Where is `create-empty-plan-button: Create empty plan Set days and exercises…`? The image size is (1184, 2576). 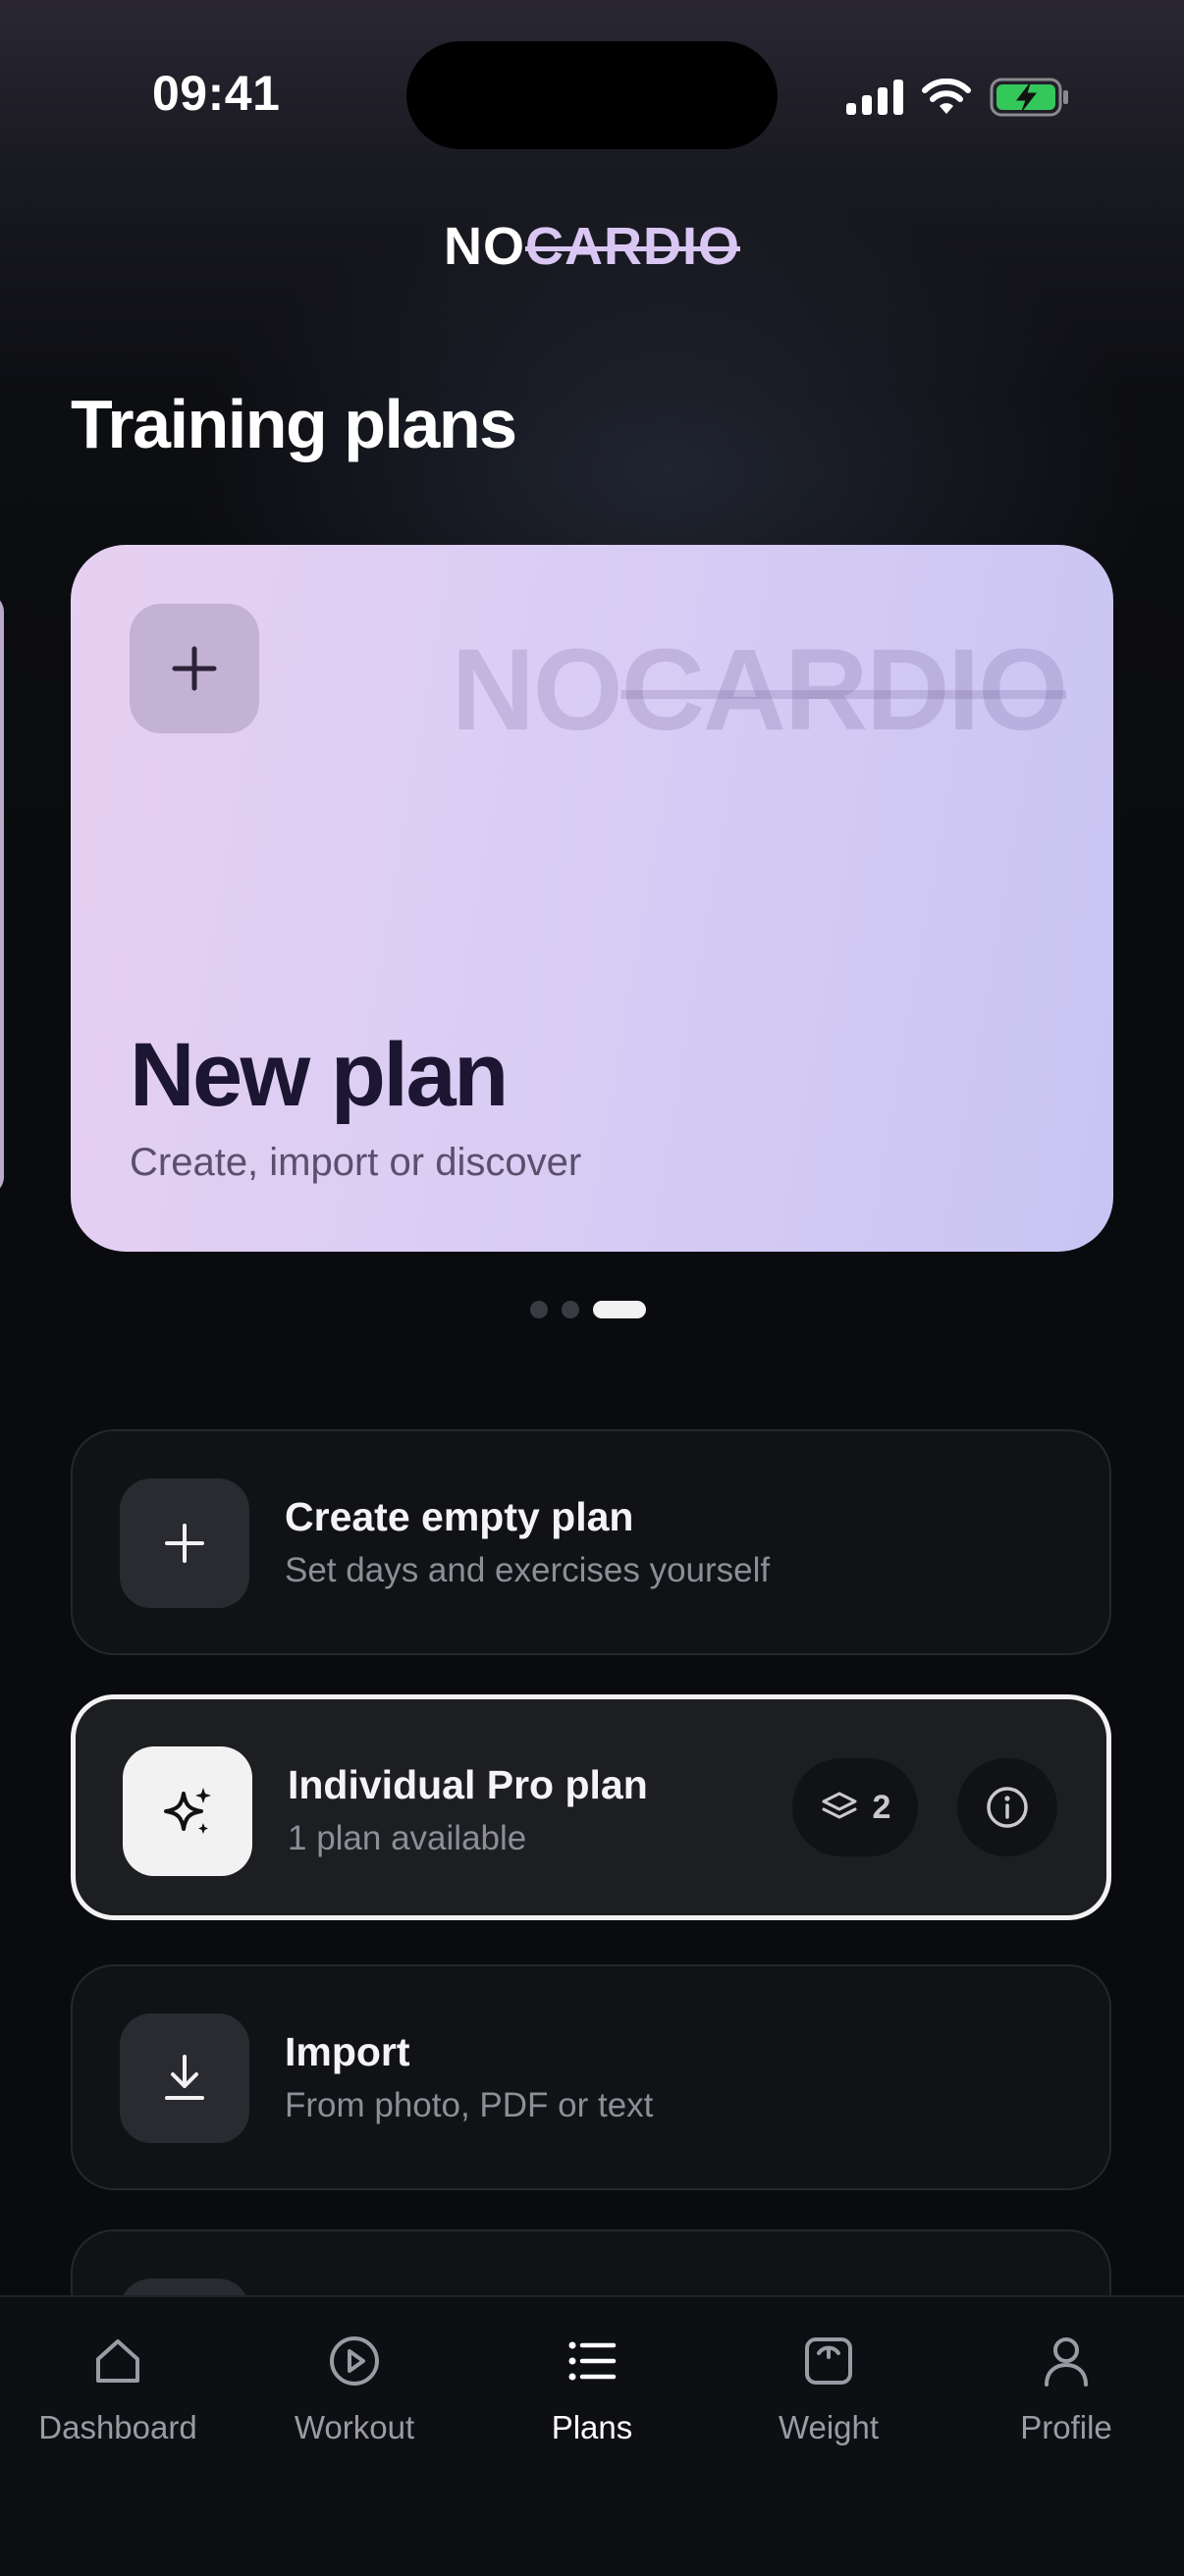
create-empty-plan-button: Create empty plan Set days and exercises… is located at coordinates (591, 1542).